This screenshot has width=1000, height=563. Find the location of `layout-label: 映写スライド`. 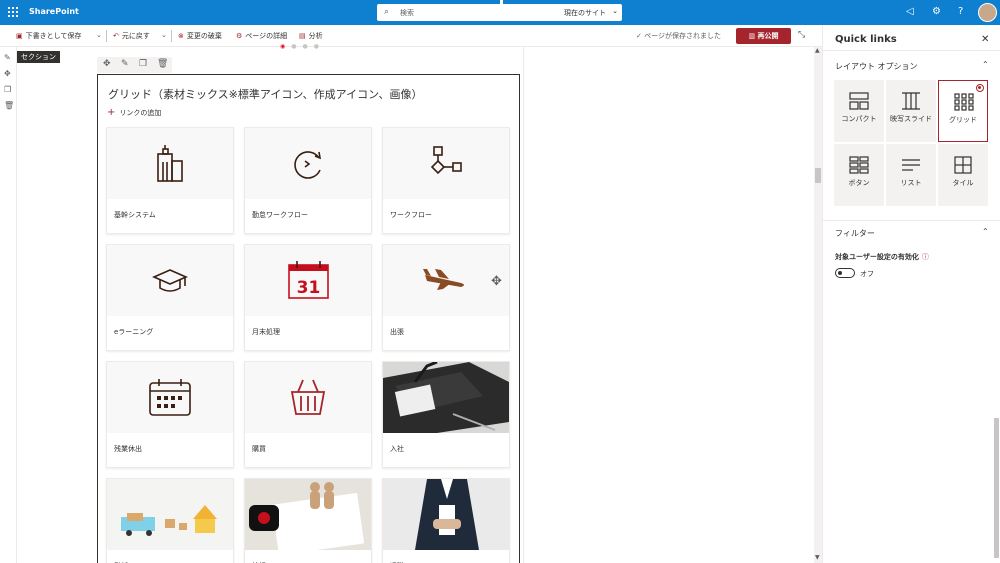

layout-label: 映写スライド is located at coordinates (911, 119).